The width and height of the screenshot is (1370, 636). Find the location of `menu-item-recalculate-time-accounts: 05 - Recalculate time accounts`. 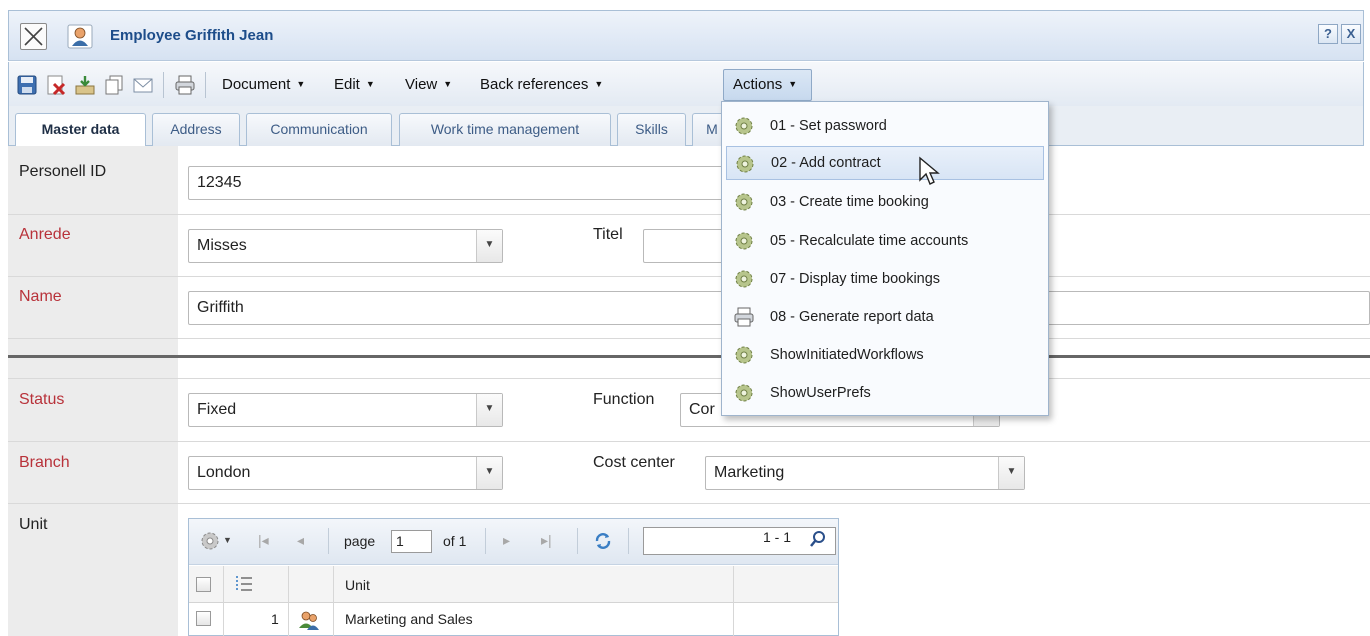

menu-item-recalculate-time-accounts: 05 - Recalculate time accounts is located at coordinates (885, 241).